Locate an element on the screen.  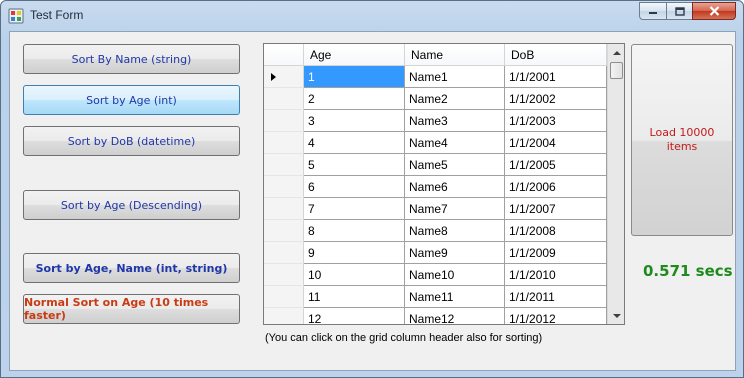
table-row: 1 Name1 1/1/2001 is located at coordinates (435, 77).